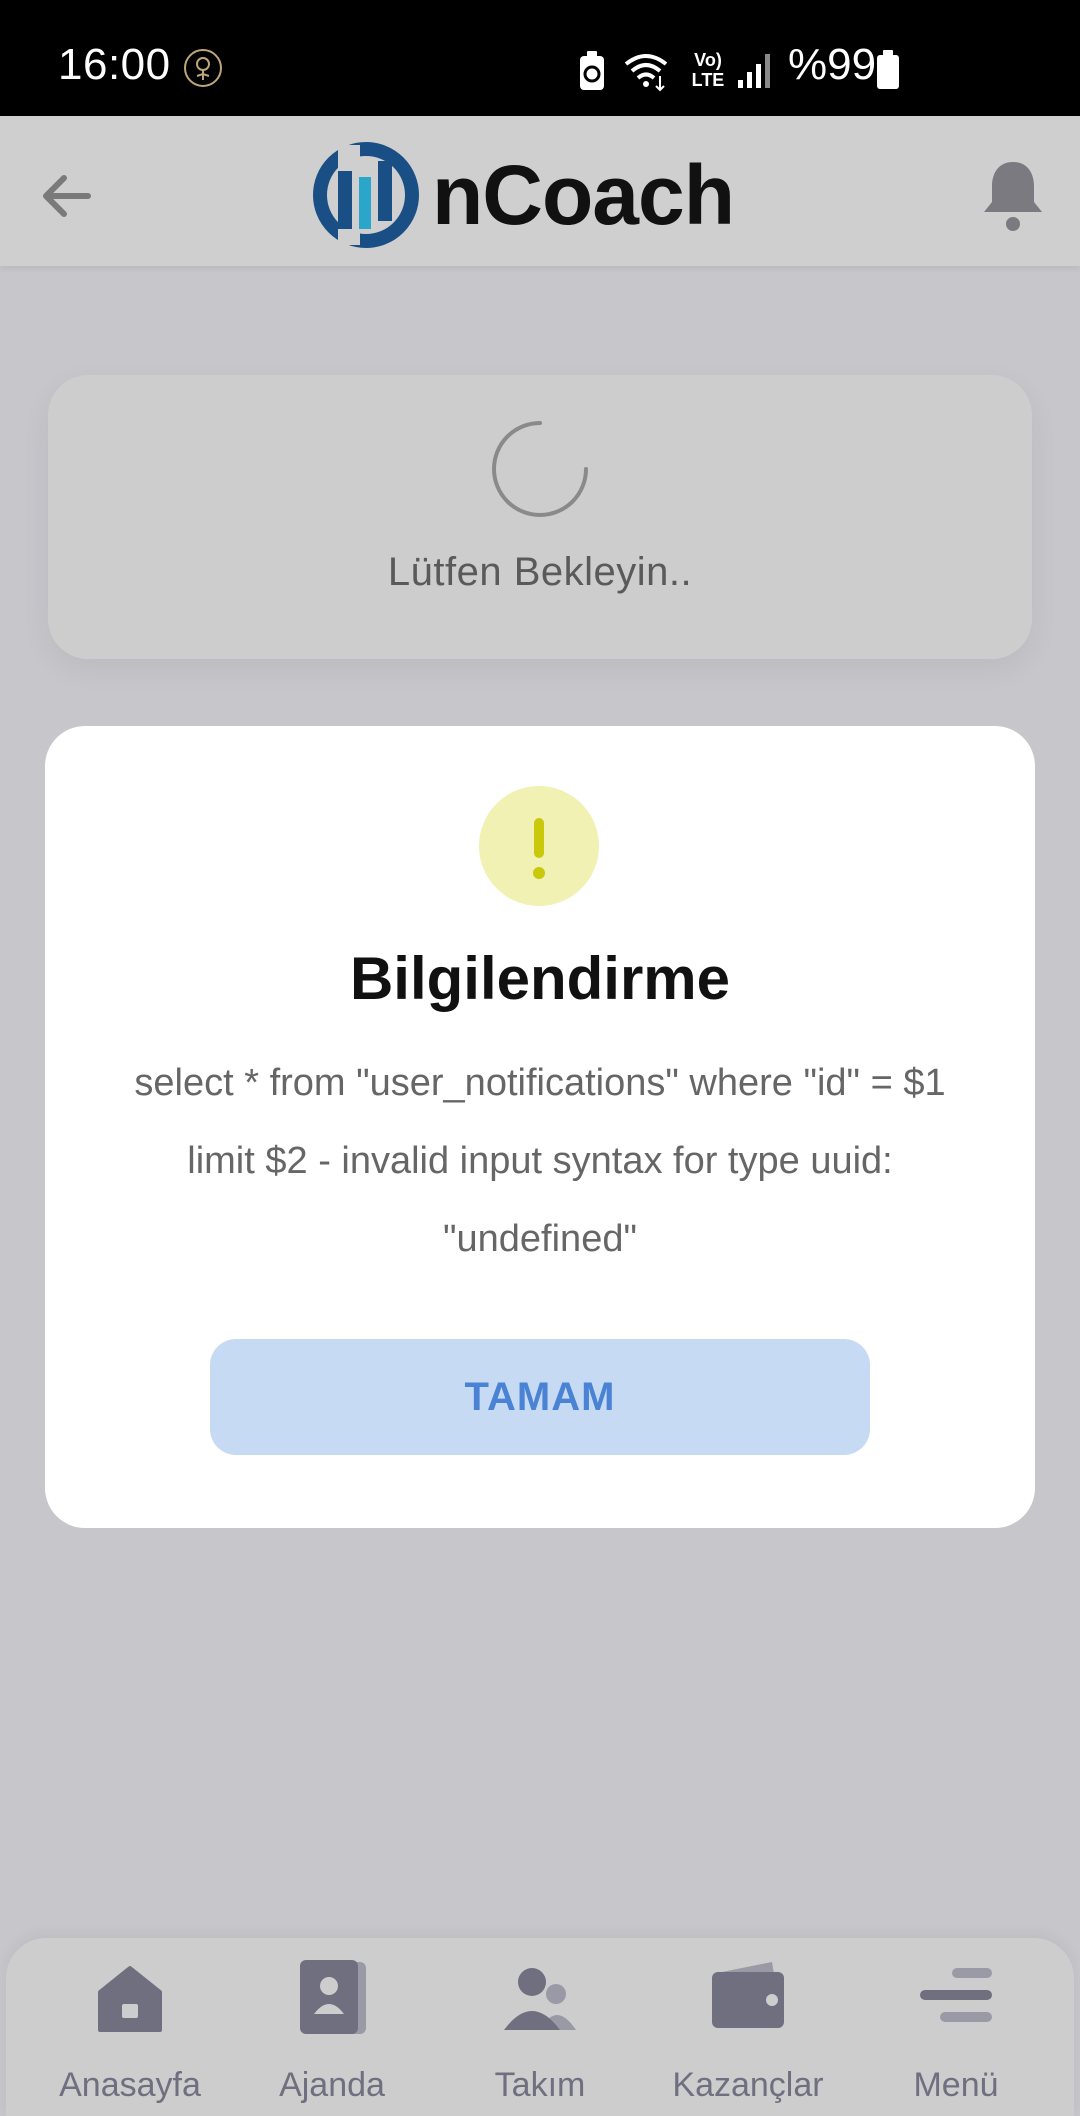 The width and height of the screenshot is (1080, 2116). What do you see at coordinates (539, 873) in the screenshot?
I see `exclamation-dot` at bounding box center [539, 873].